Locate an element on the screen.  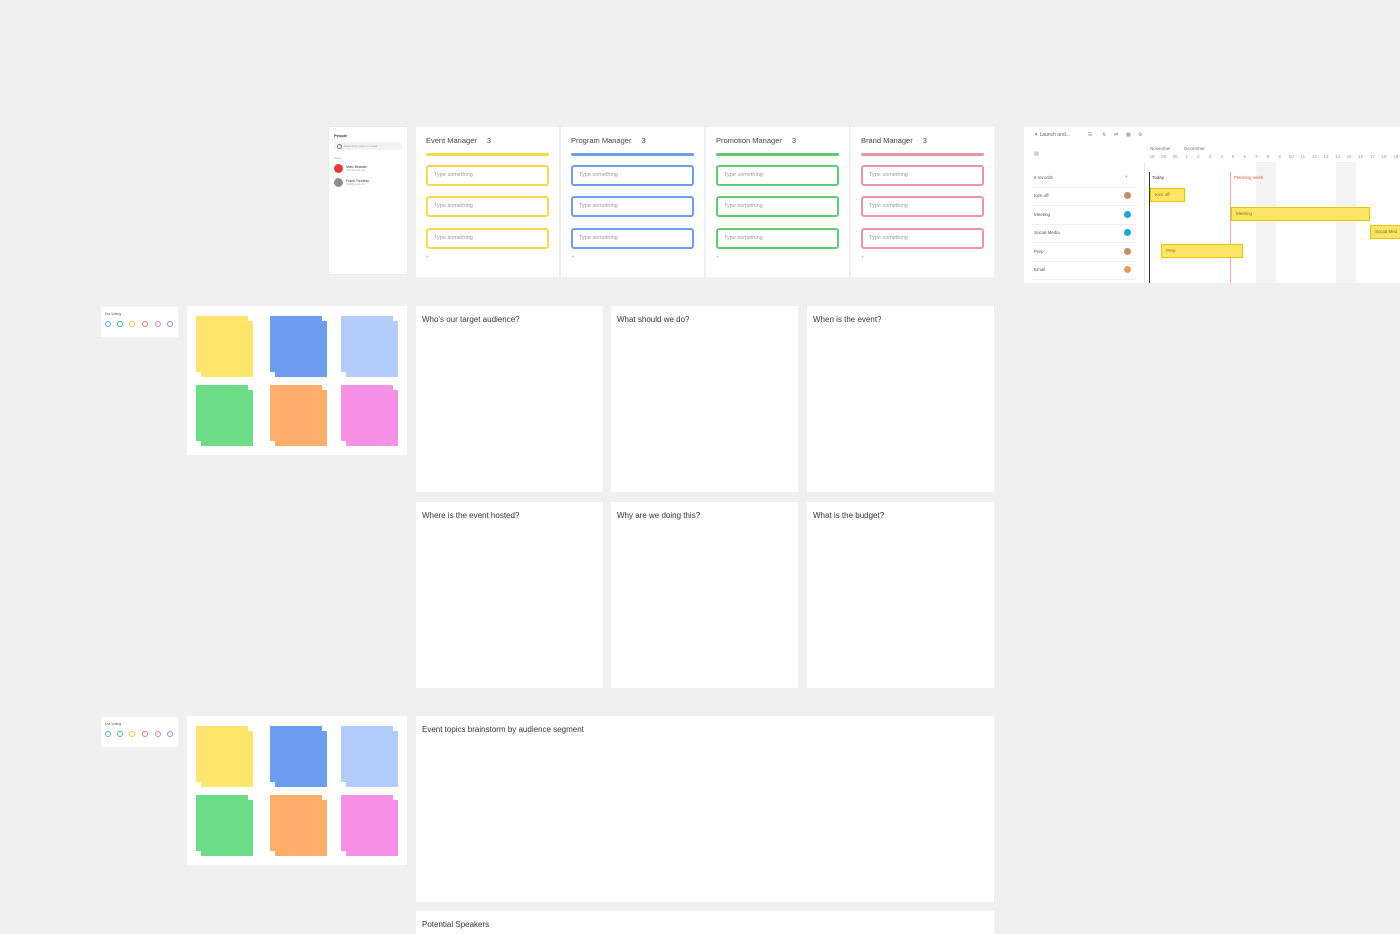
grid-icon: ▦ is located at coordinates (1128, 135).